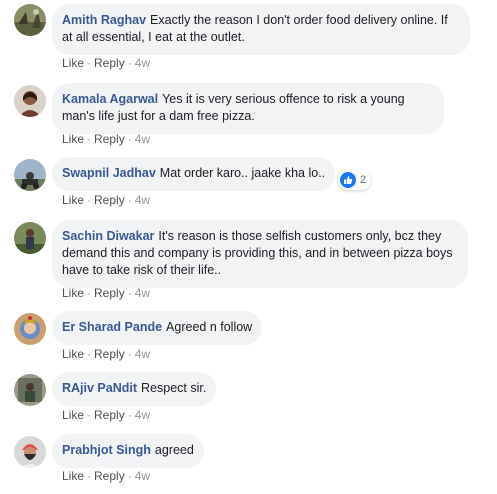 The width and height of the screenshot is (497, 494). Describe the element at coordinates (174, 450) in the screenshot. I see `comment-text: agreed` at that location.